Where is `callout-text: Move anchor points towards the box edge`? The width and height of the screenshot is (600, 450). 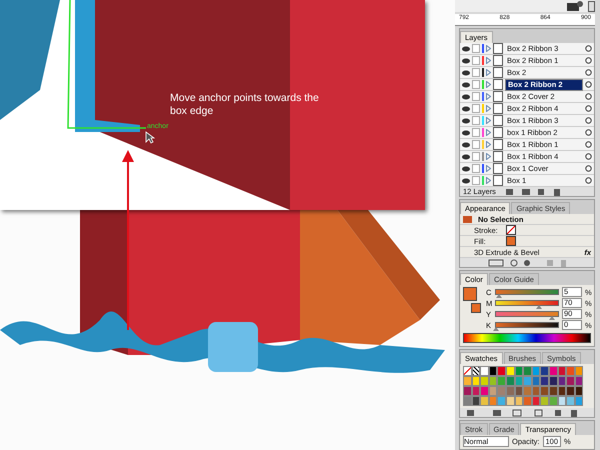 callout-text: Move anchor points towards the box edge is located at coordinates (245, 105).